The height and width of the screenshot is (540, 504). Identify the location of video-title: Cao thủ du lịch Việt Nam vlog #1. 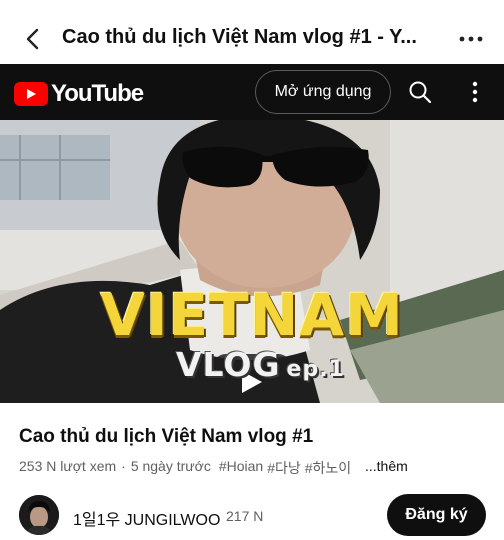
(166, 437).